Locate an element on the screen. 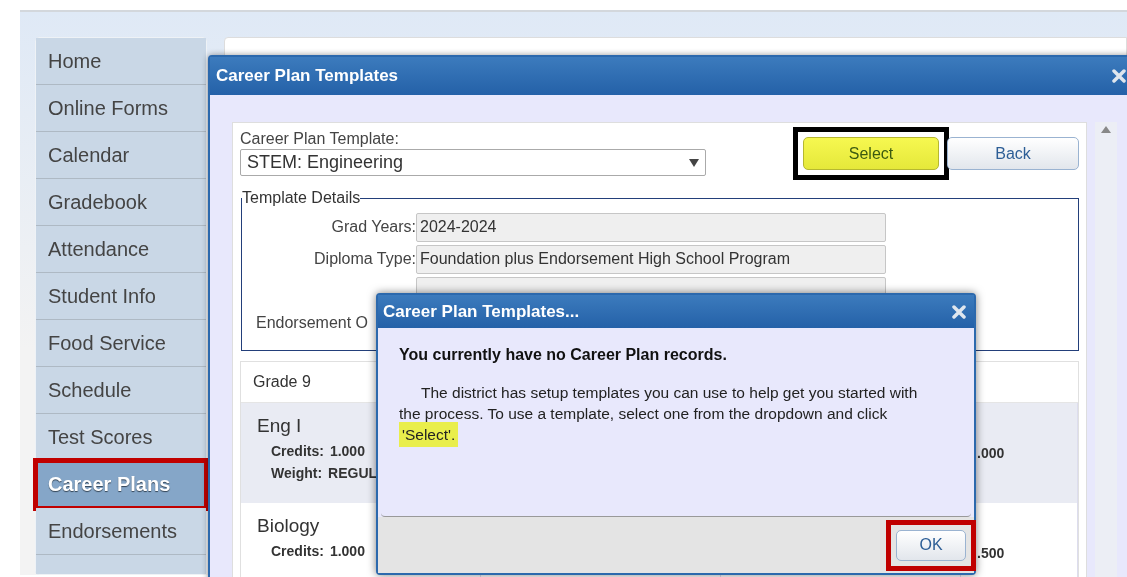 This screenshot has width=1127, height=577. field-value: Foundation plus Endorsement High School Program is located at coordinates (651, 259).